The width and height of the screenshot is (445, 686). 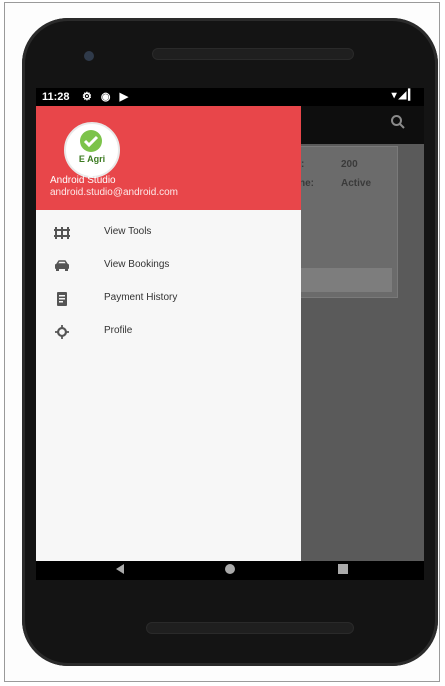 What do you see at coordinates (56, 97) in the screenshot?
I see `status-time: 11:28` at bounding box center [56, 97].